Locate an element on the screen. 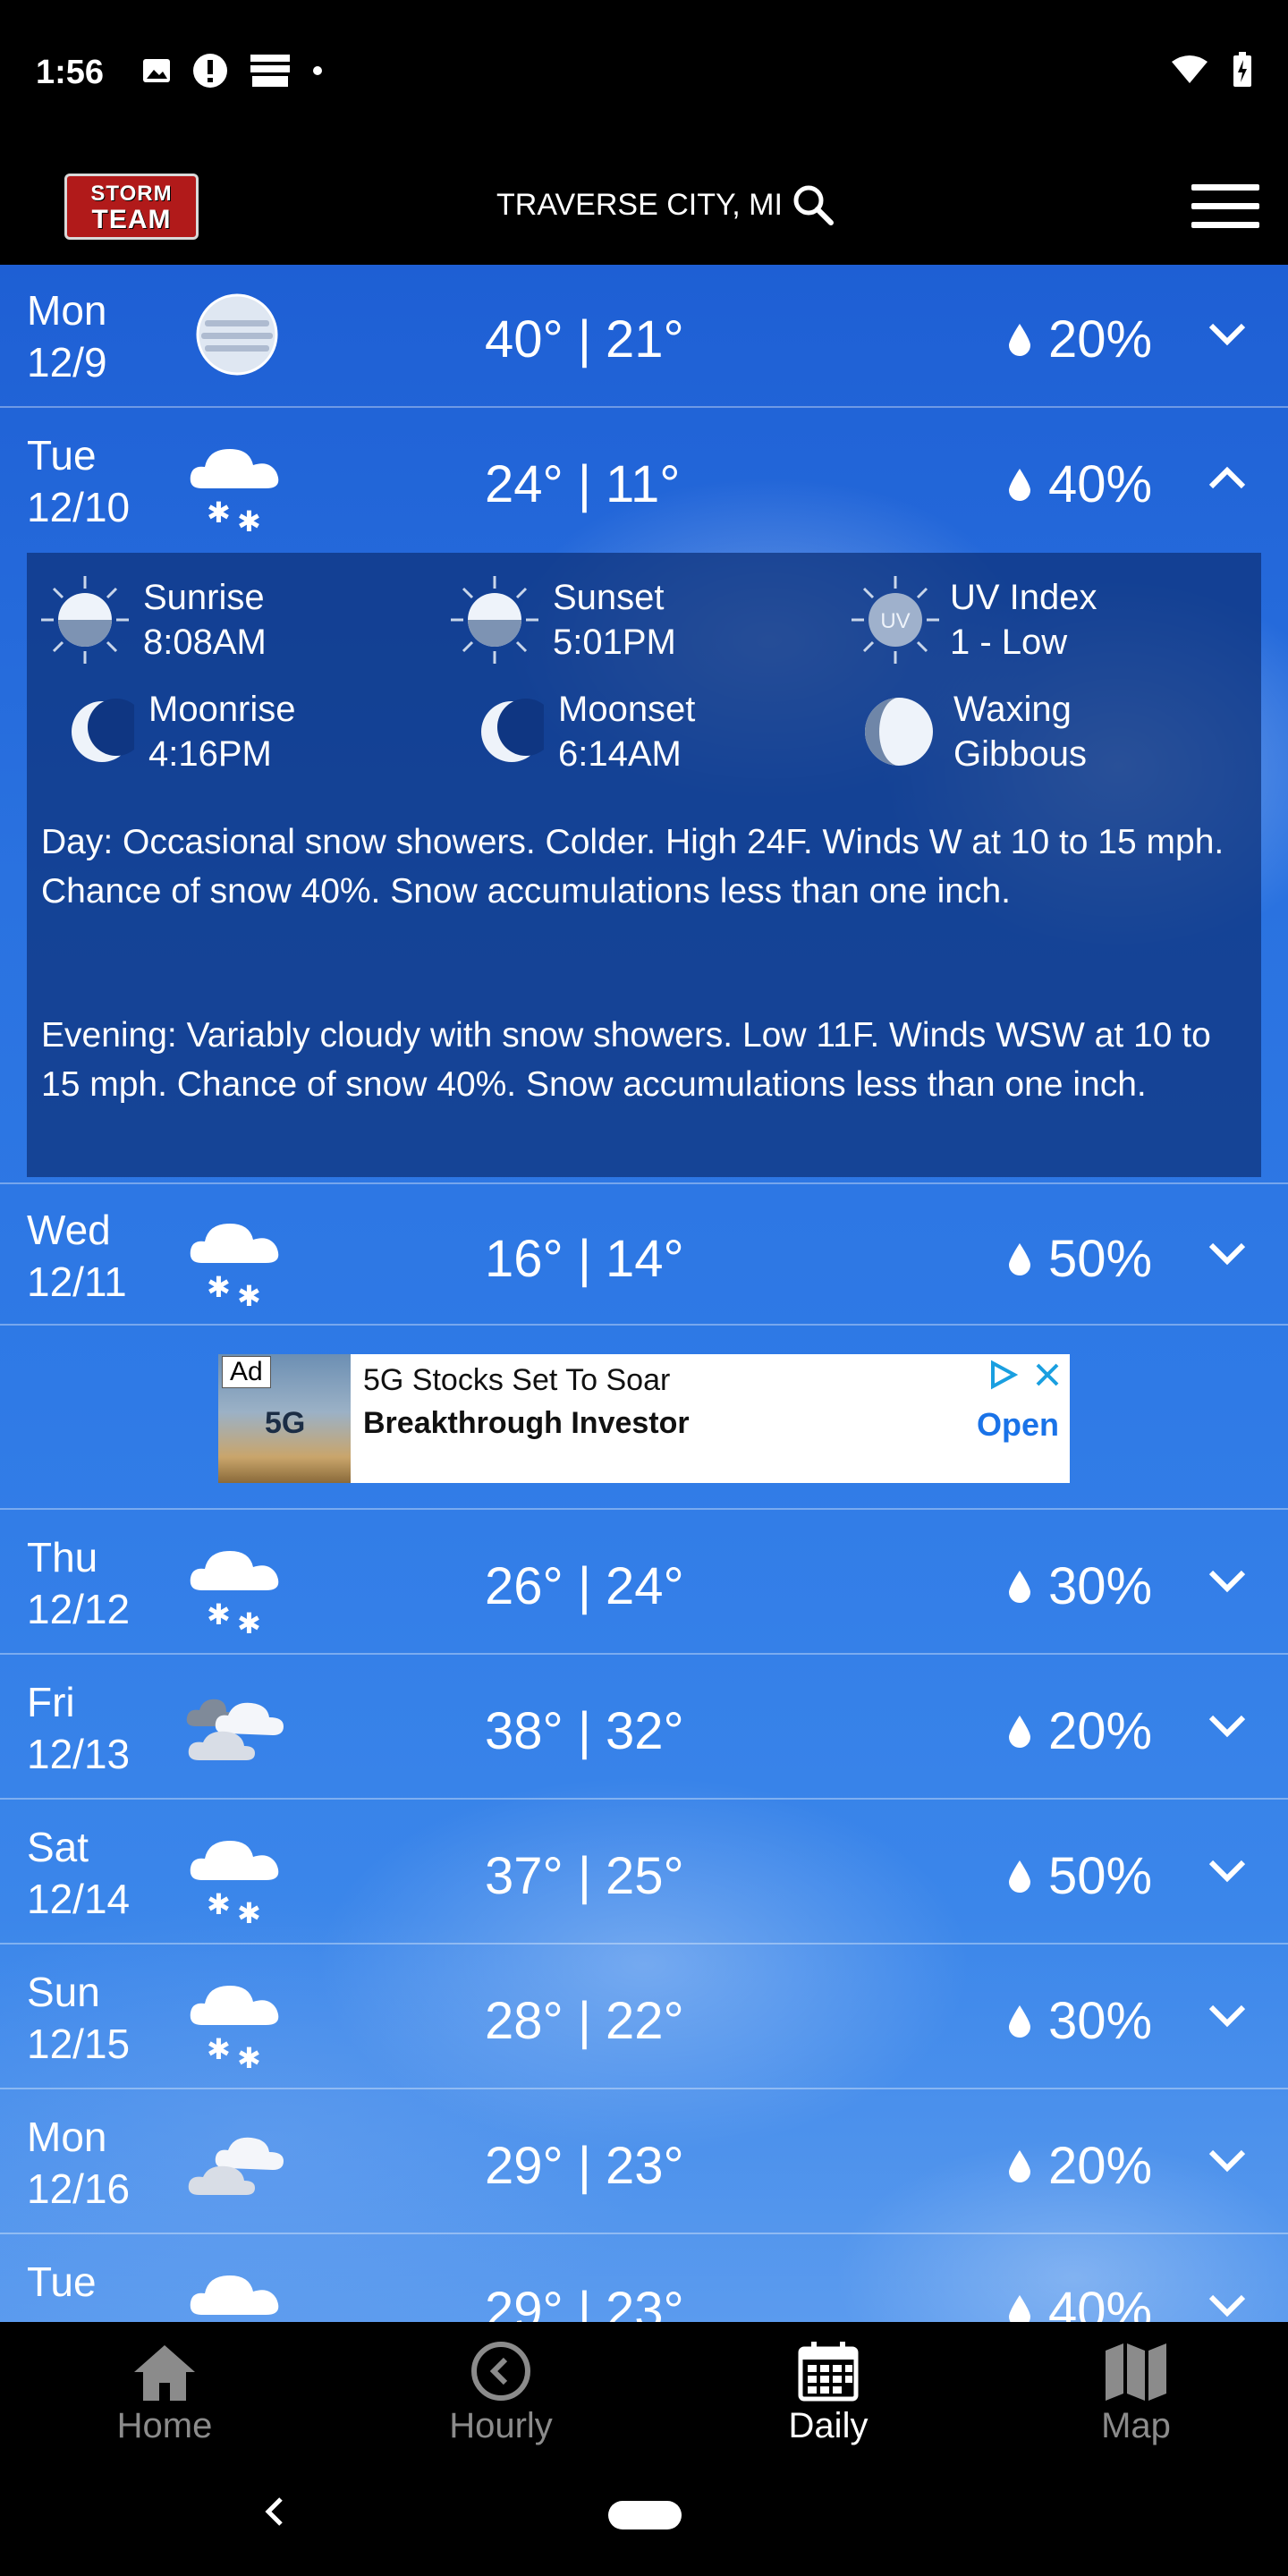 The width and height of the screenshot is (1288, 2576). moonrise-time: 4:16PM is located at coordinates (210, 754).